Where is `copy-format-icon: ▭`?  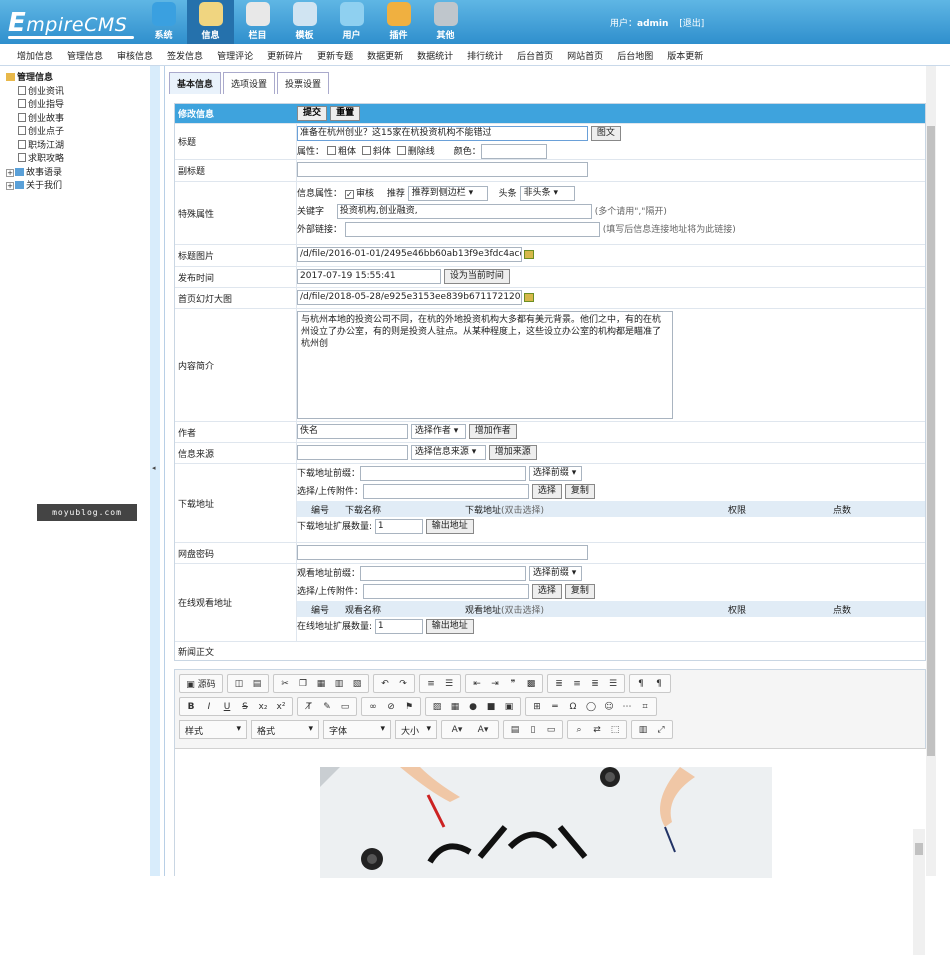
copy-format-icon: ▭ is located at coordinates (345, 707).